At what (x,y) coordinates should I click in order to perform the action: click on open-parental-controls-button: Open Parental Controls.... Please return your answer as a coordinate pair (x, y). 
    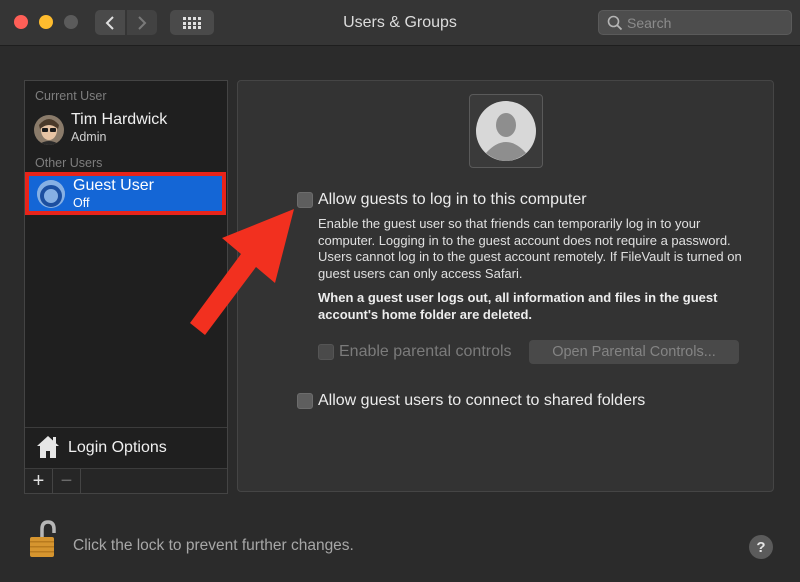
    Looking at the image, I should click on (634, 352).